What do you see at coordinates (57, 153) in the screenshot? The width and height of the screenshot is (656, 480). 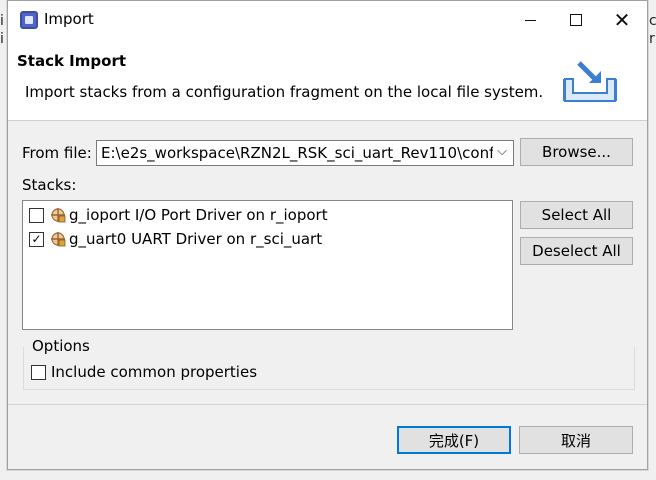 I see `from-file-label: From file:` at bounding box center [57, 153].